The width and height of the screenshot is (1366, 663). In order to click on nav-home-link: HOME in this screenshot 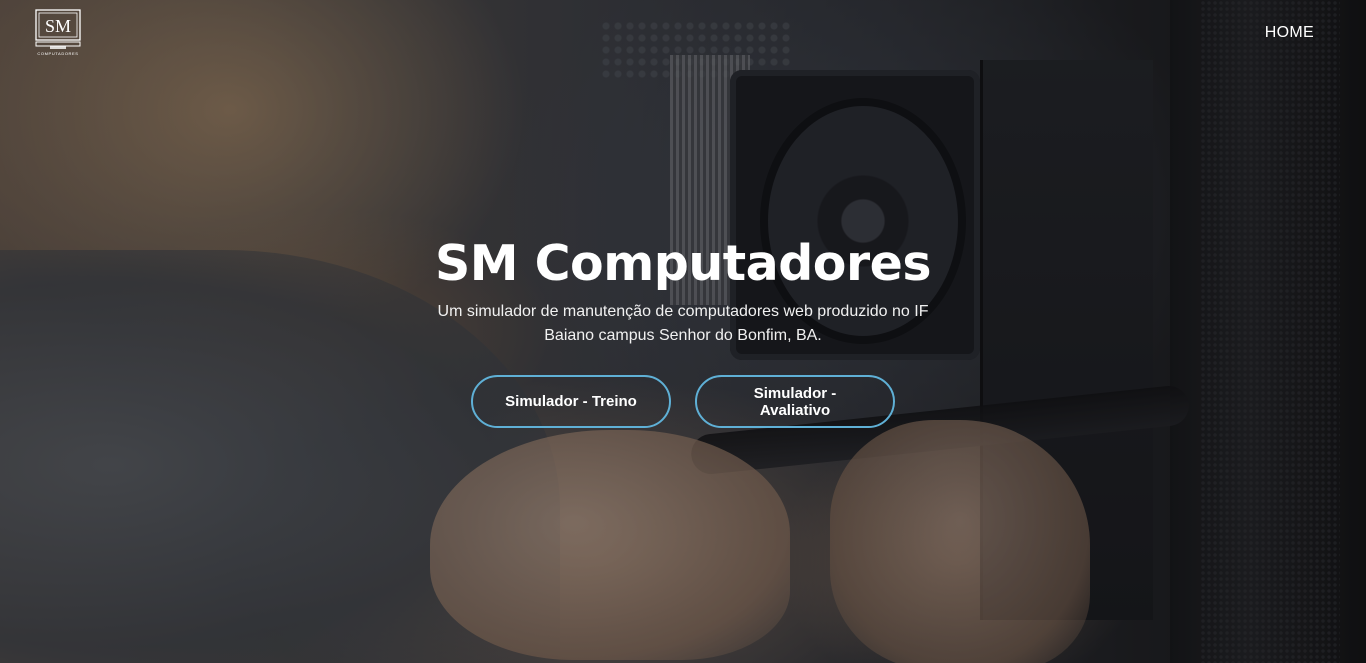, I will do `click(1289, 33)`.